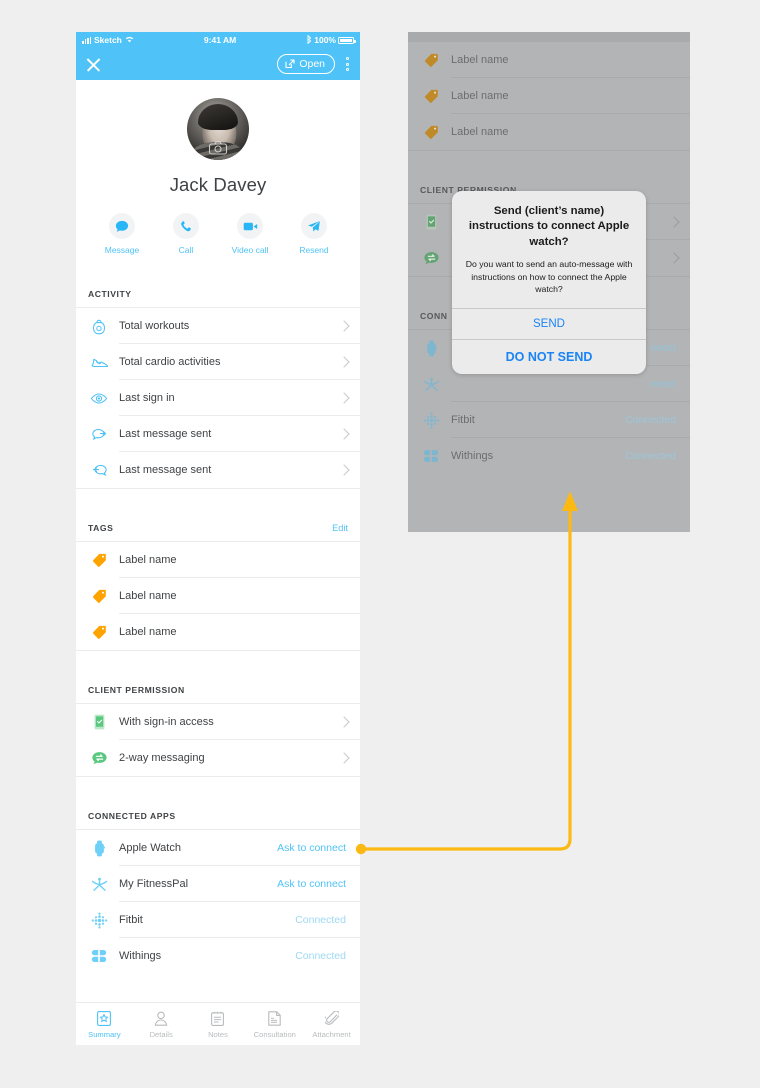  What do you see at coordinates (93, 64) in the screenshot?
I see `close-icon` at bounding box center [93, 64].